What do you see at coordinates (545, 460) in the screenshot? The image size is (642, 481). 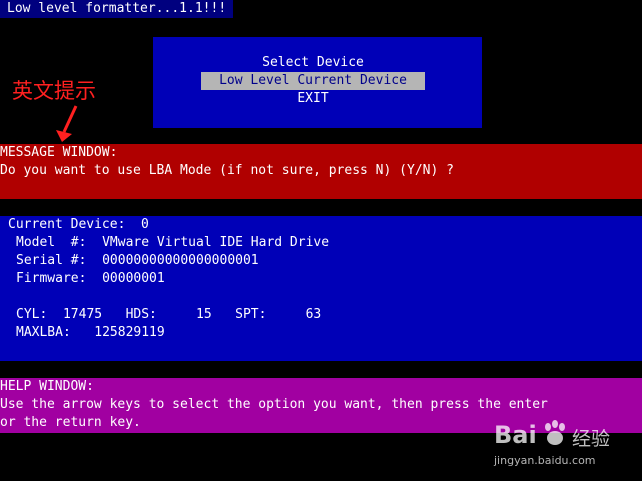 I see `watermark-url: jingyan.baidu.com` at bounding box center [545, 460].